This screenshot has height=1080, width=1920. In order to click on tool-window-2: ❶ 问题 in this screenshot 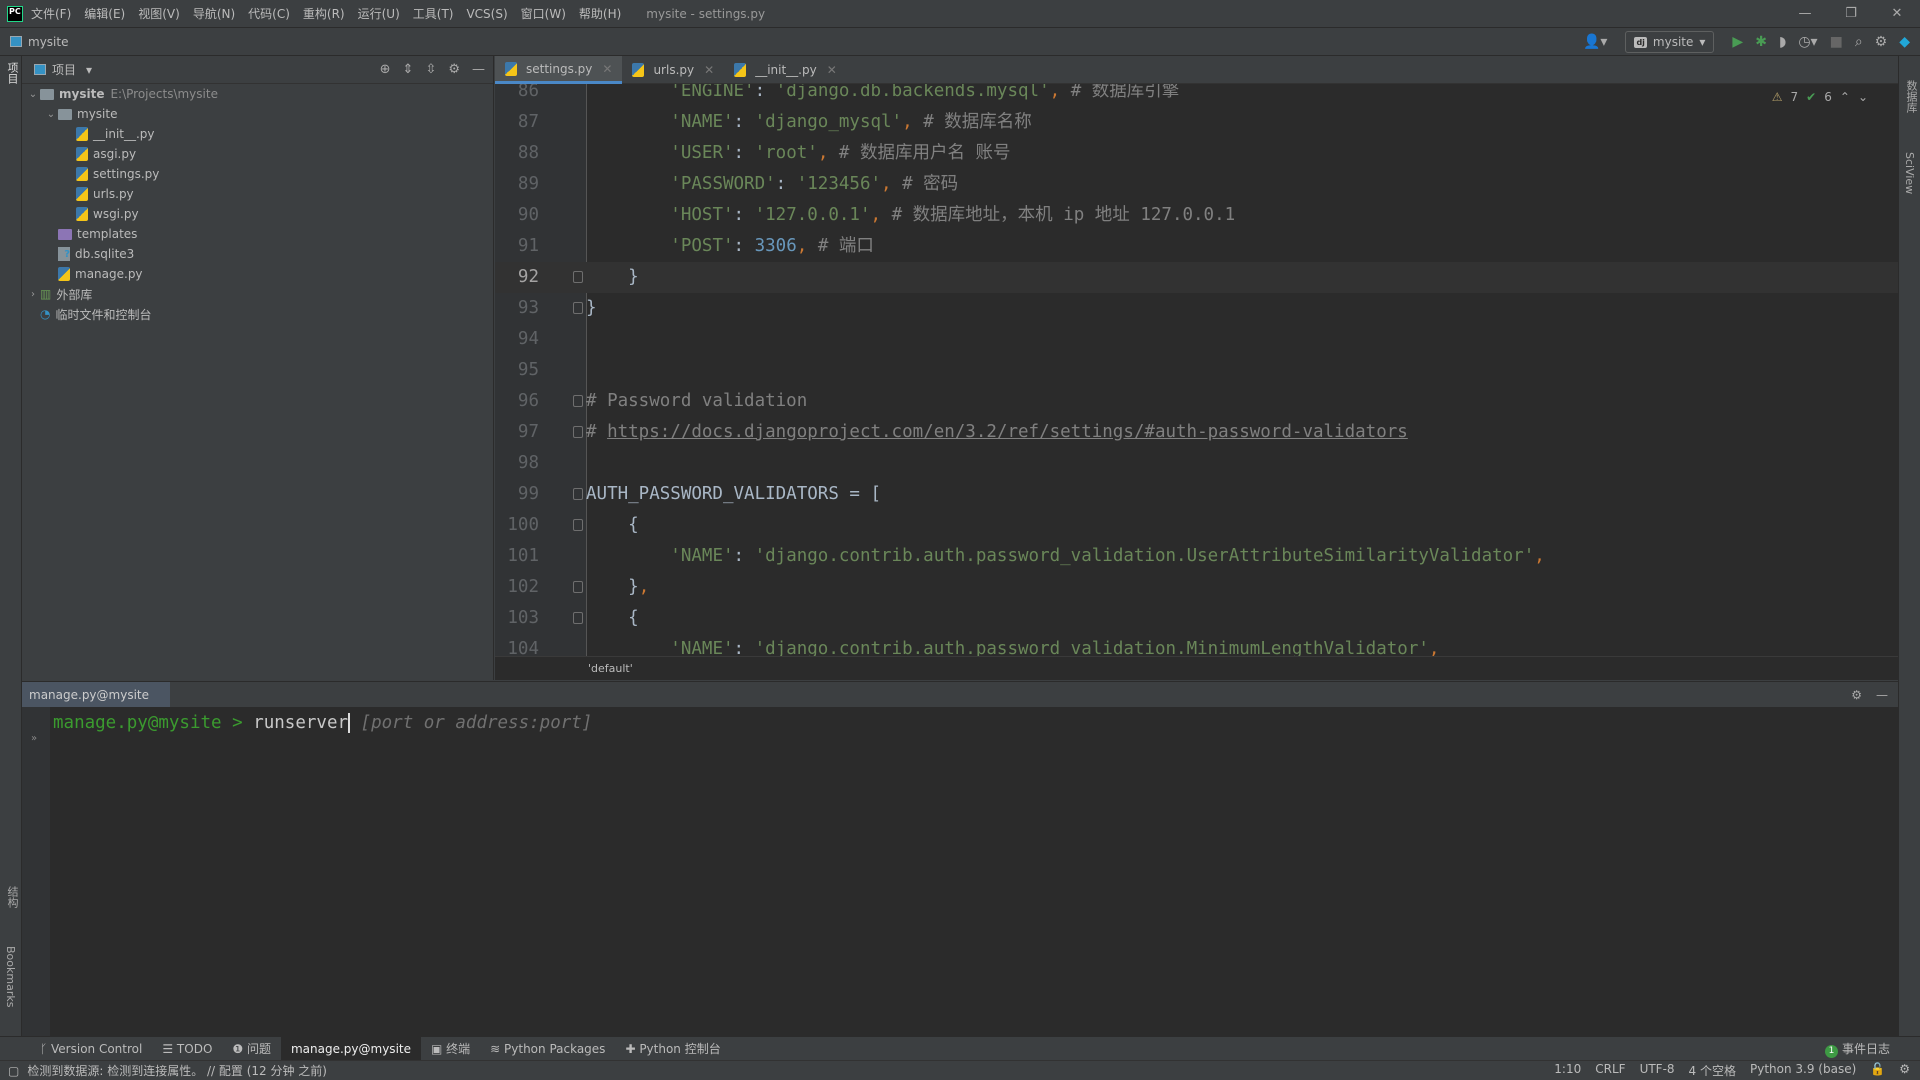, I will do `click(251, 1049)`.